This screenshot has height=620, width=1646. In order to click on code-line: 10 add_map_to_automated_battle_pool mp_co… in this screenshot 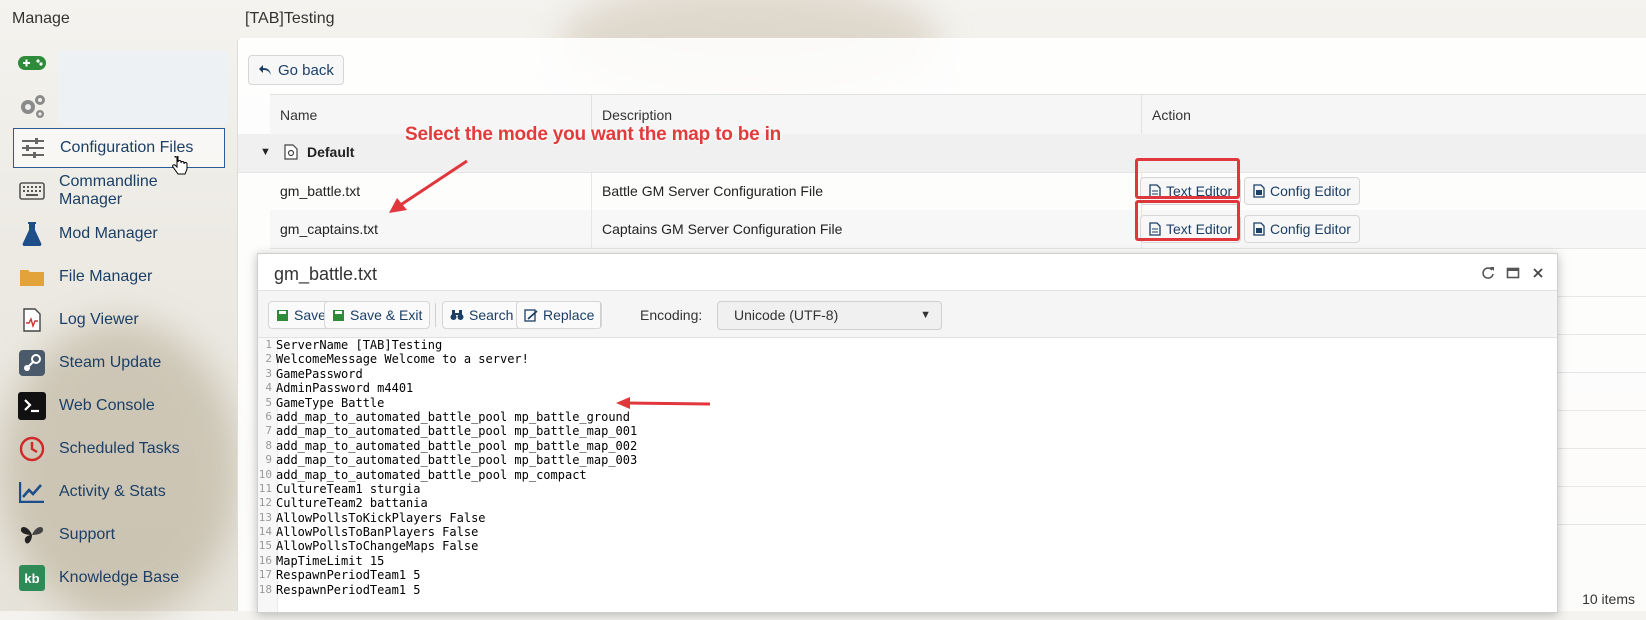, I will do `click(447, 475)`.